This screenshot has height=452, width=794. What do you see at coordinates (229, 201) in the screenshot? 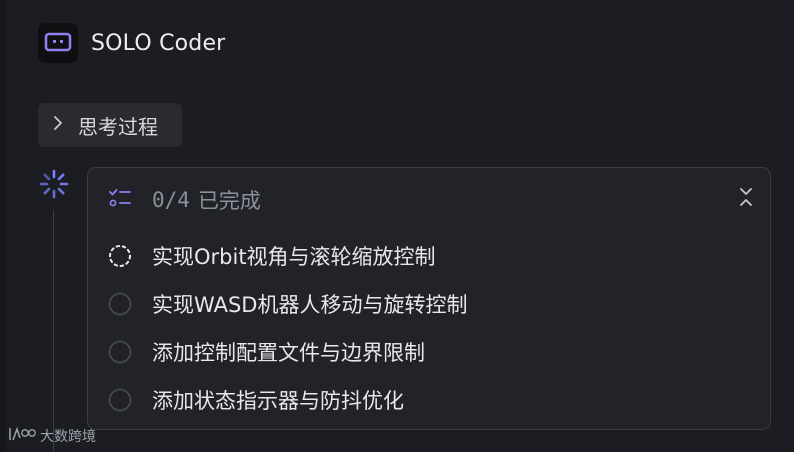
I see `todo-status: 已完成` at bounding box center [229, 201].